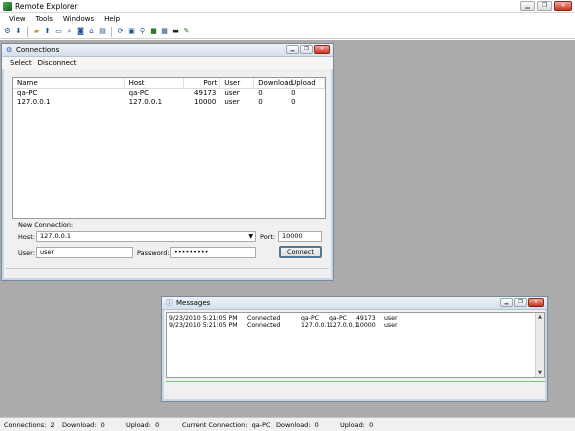 This screenshot has width=575, height=431. Describe the element at coordinates (205, 93) in the screenshot. I see `cell-port: 49173` at that location.